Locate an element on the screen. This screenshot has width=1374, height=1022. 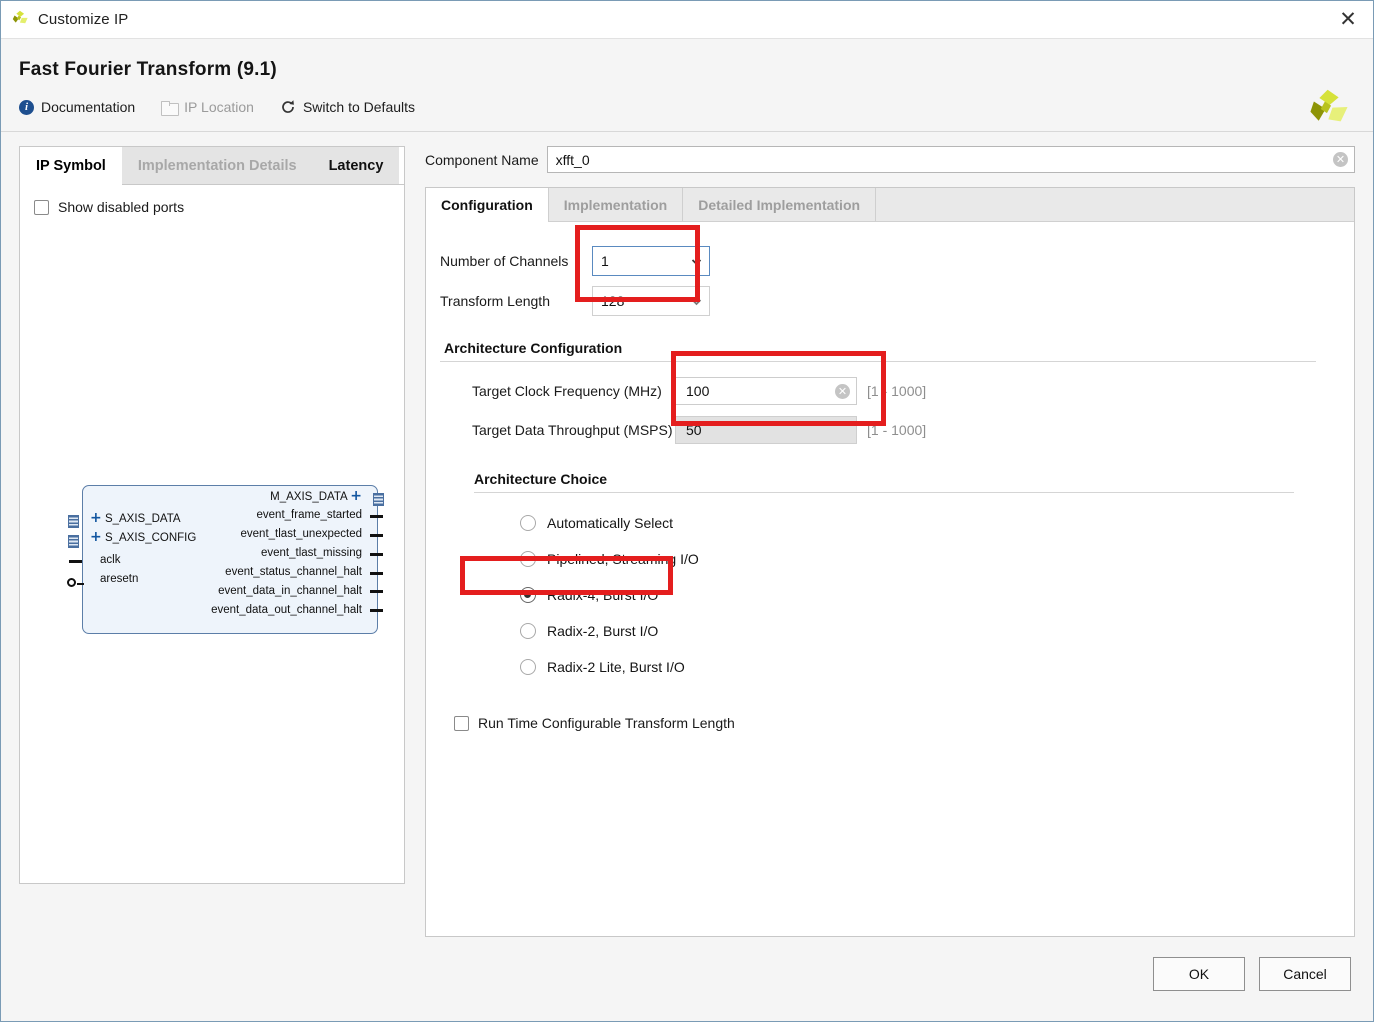
pin-connector-aclk-icon is located at coordinates (75, 561).